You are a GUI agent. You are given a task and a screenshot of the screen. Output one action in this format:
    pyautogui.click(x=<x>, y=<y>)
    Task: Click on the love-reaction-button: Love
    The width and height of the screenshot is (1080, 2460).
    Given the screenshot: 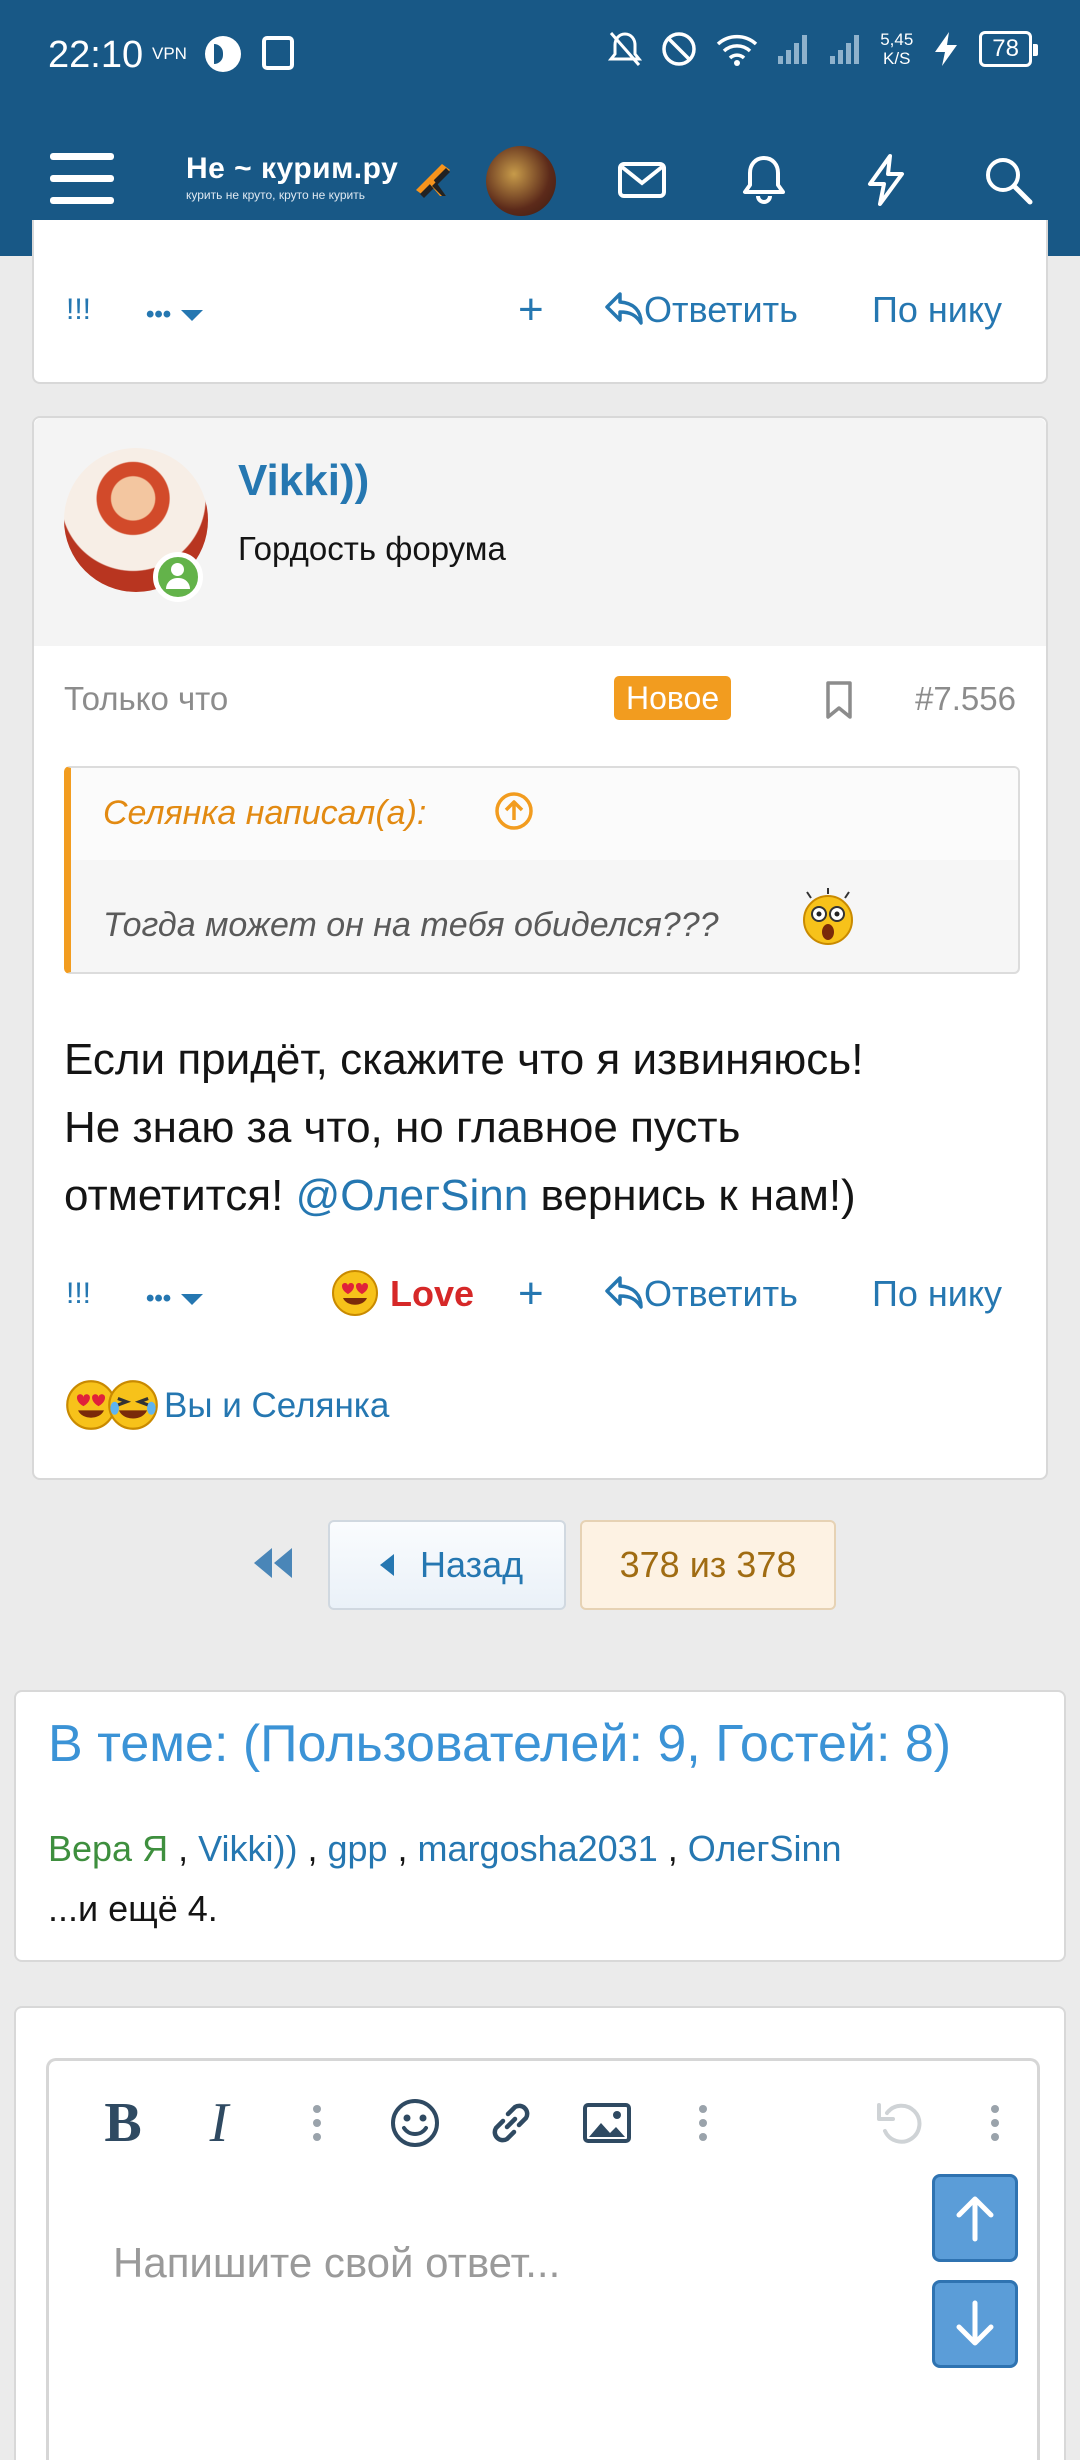 What is the action you would take?
    pyautogui.click(x=402, y=1294)
    